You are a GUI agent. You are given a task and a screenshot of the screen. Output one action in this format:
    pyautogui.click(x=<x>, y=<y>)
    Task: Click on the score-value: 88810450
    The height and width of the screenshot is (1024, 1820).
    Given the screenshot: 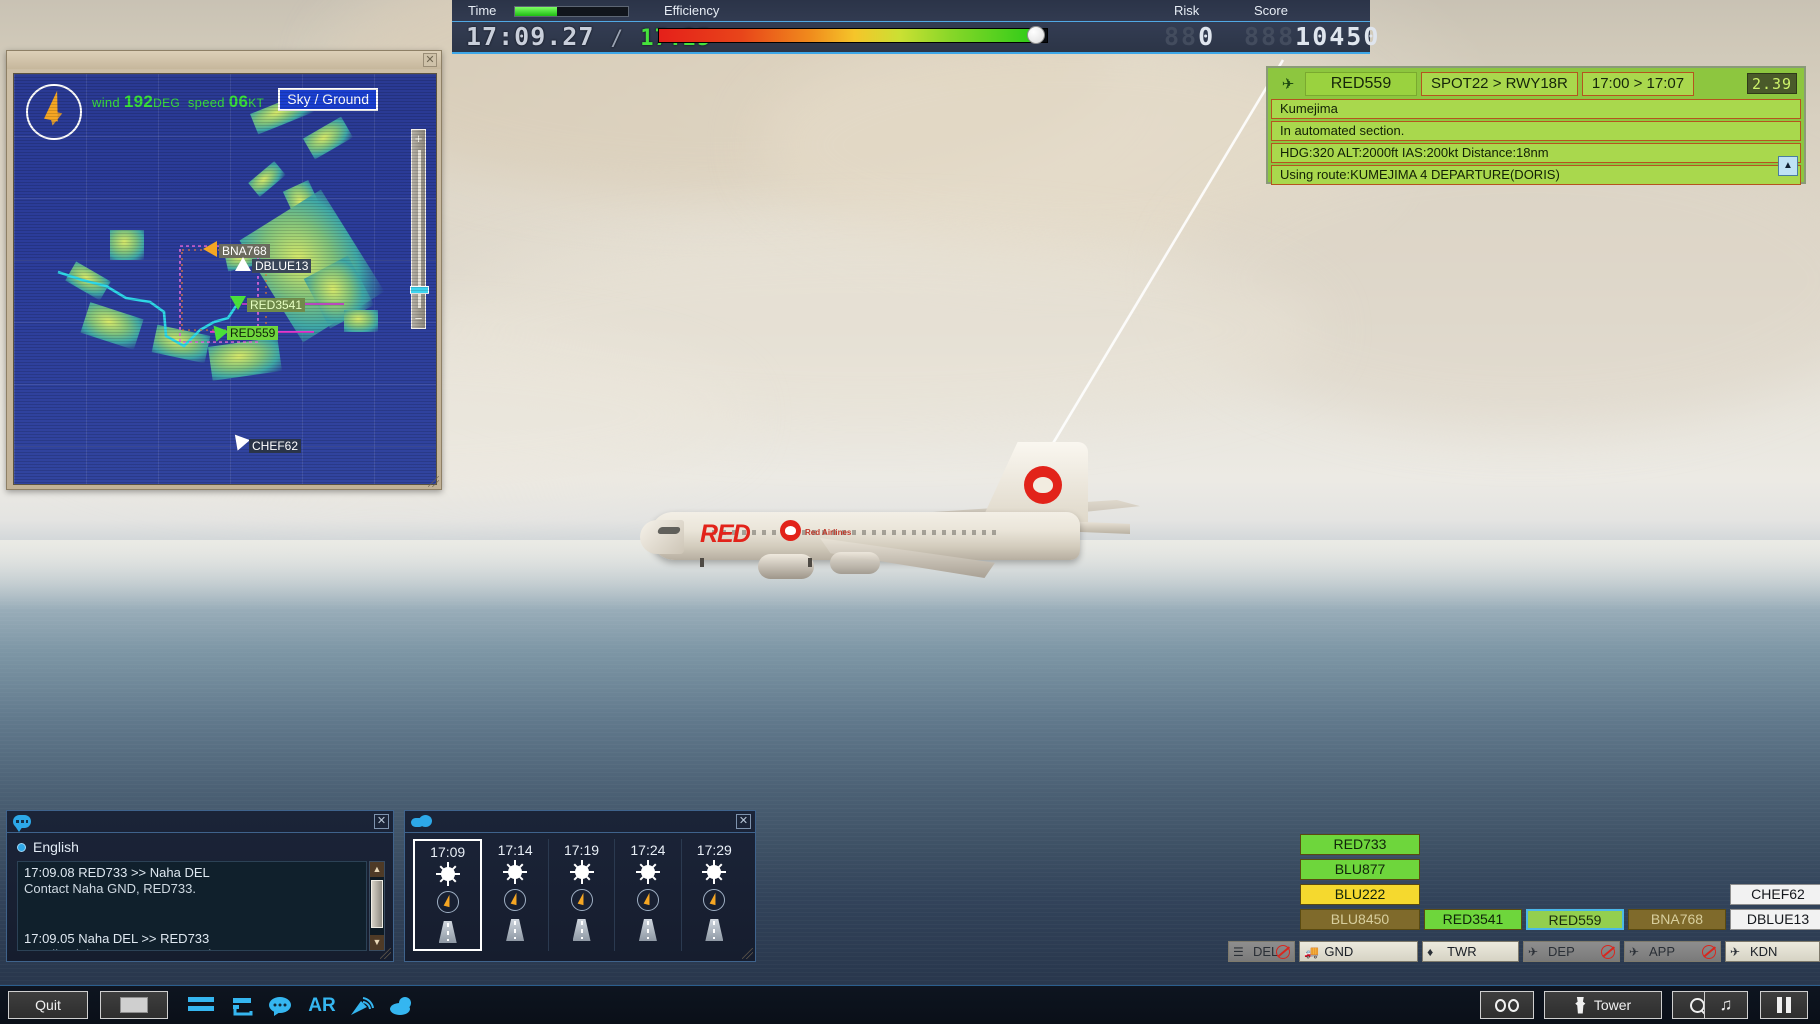 What is the action you would take?
    pyautogui.click(x=1312, y=36)
    